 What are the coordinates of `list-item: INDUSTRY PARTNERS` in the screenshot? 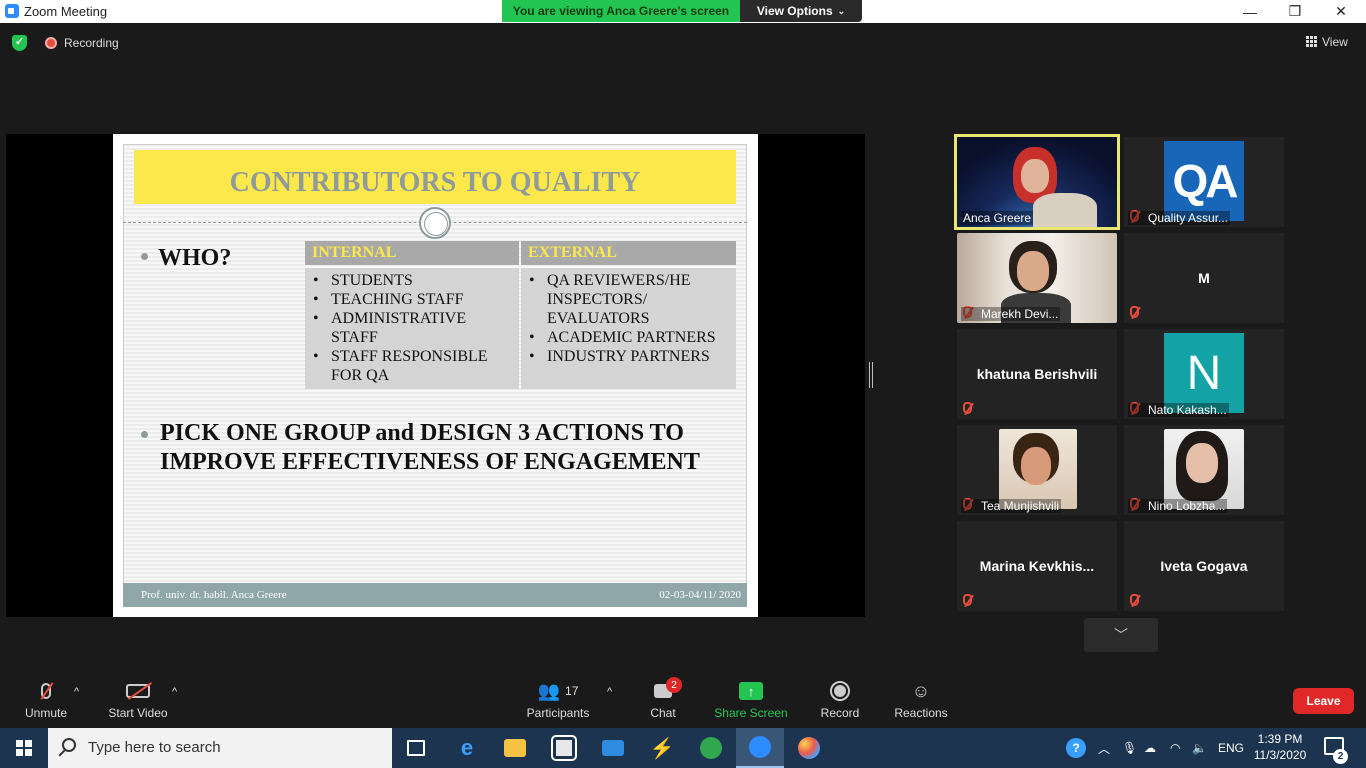 It's located at (629, 356).